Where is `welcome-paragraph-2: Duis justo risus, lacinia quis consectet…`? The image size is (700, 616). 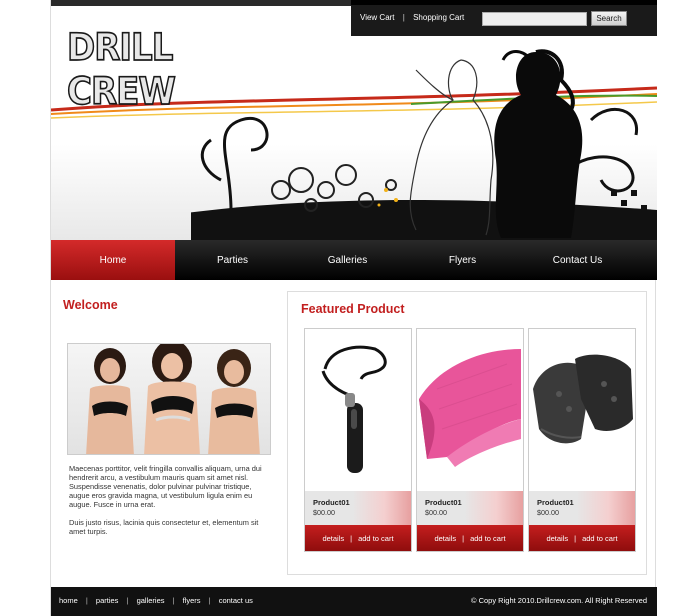
welcome-paragraph-2: Duis justo risus, lacinia quis consectet… is located at coordinates (164, 527).